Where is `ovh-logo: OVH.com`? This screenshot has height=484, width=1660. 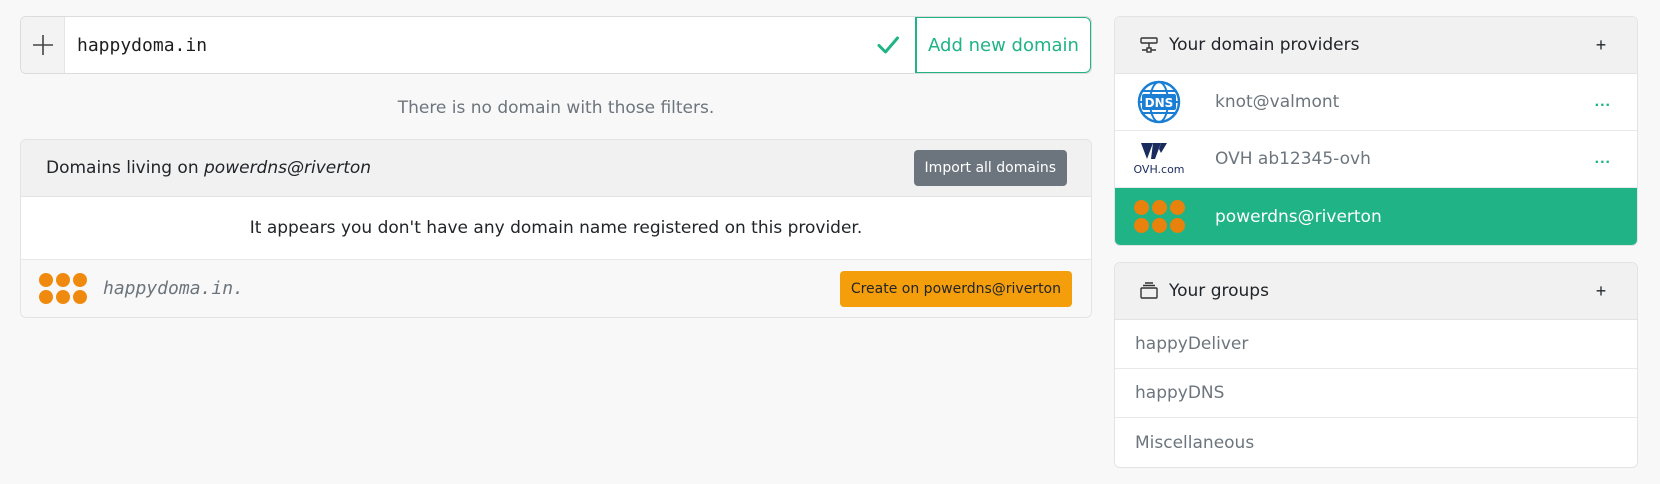
ovh-logo: OVH.com is located at coordinates (1159, 159).